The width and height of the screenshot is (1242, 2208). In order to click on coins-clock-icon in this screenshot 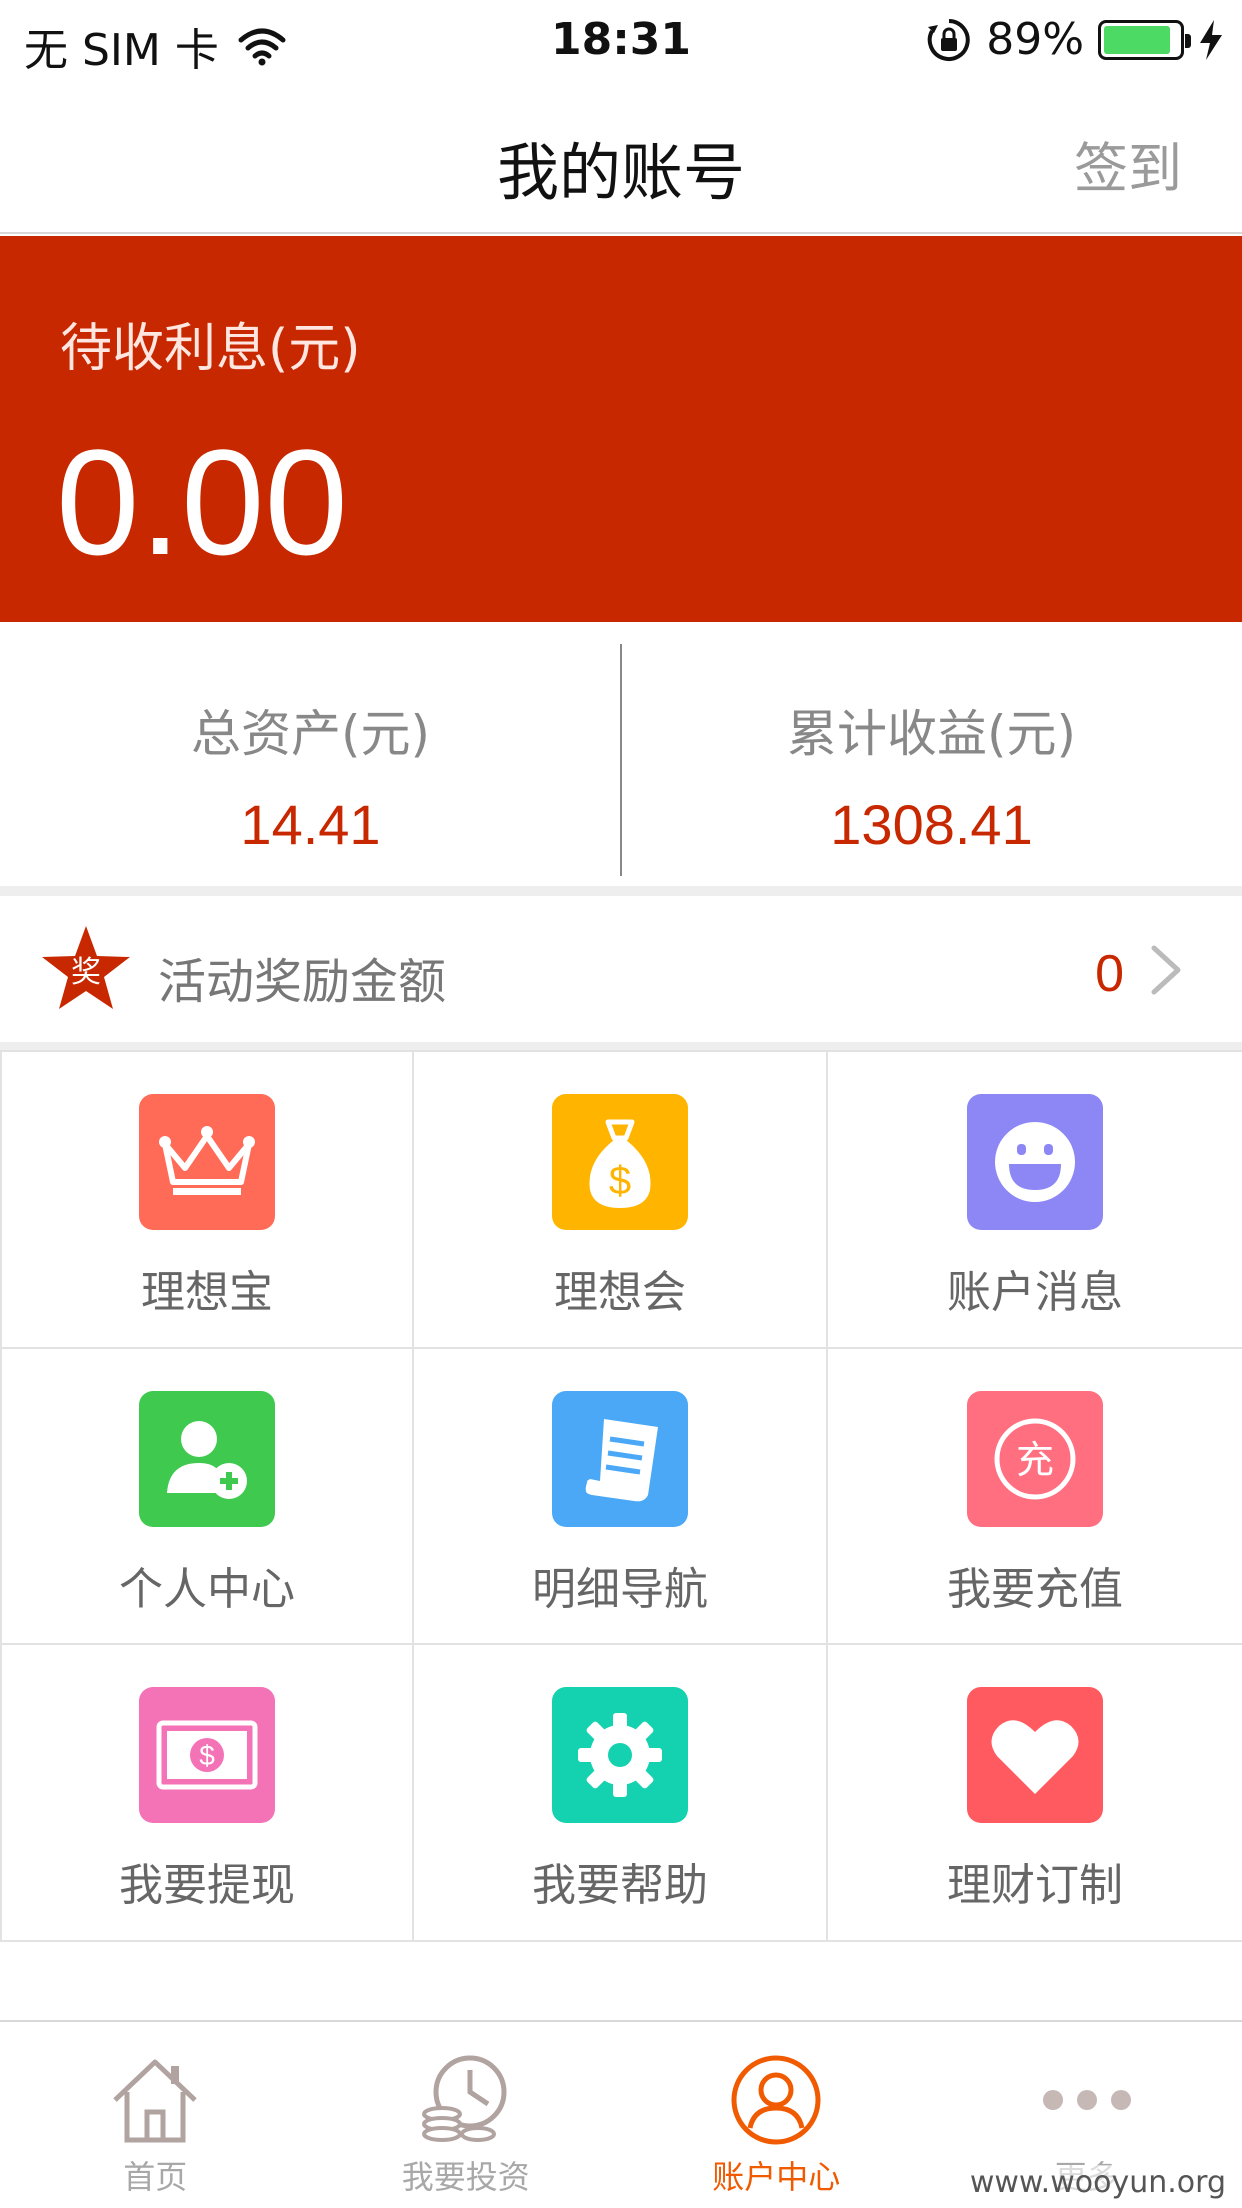, I will do `click(464, 2098)`.